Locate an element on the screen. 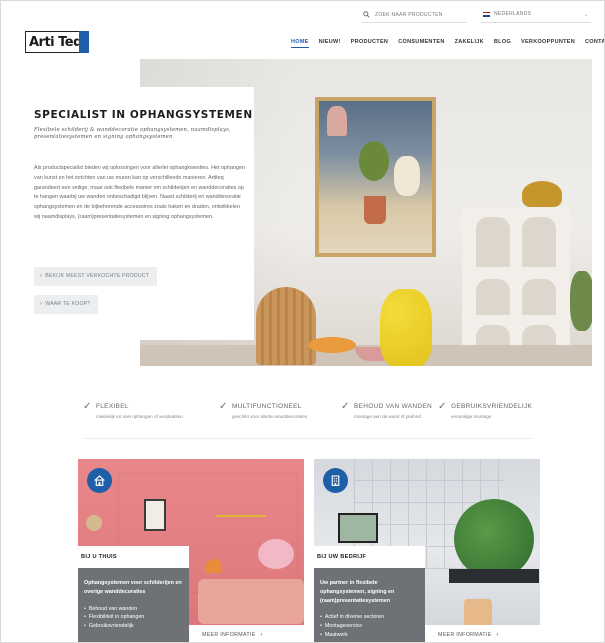  feature-title: FLEXIBEL is located at coordinates (112, 406).